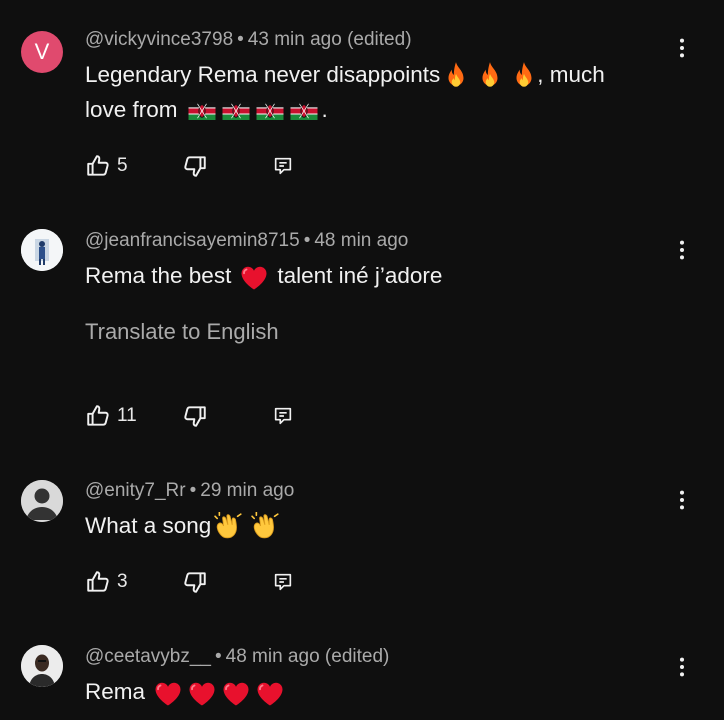  I want to click on comment-text: Rema, so click(115, 691).